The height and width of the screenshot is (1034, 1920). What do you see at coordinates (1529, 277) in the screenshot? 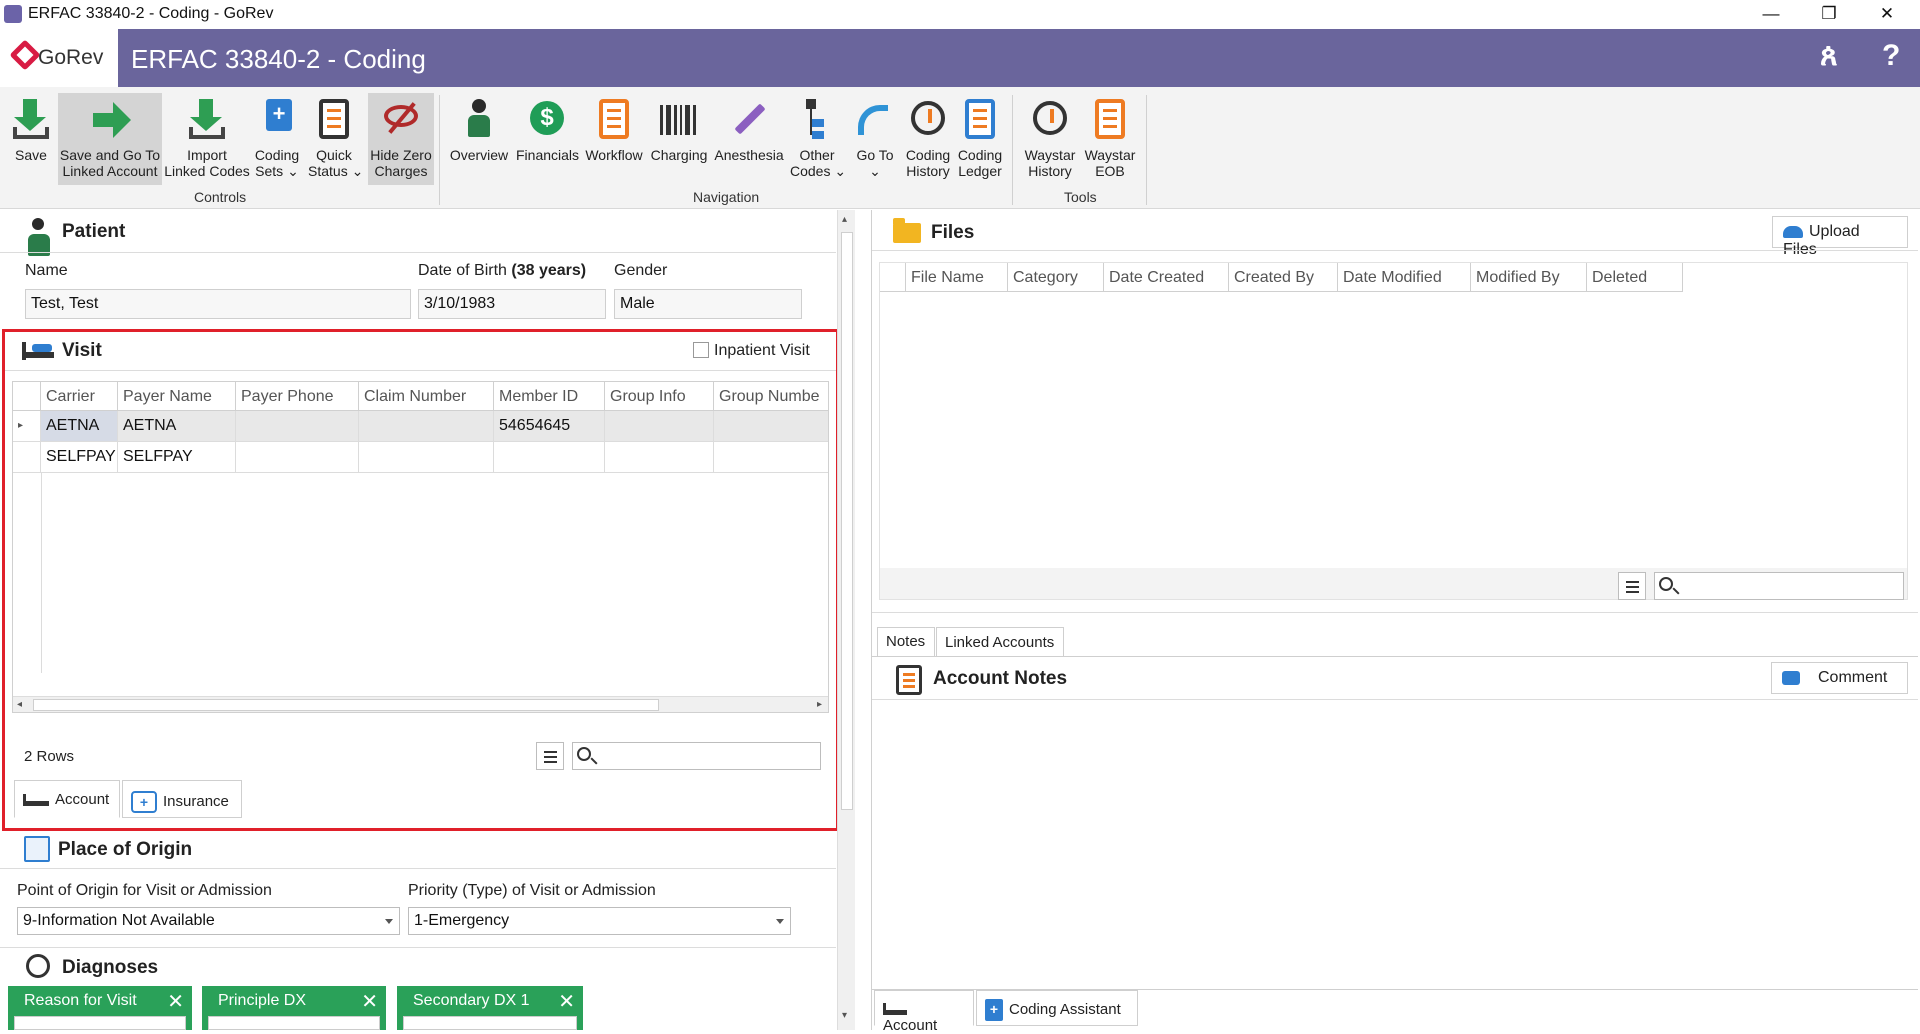
I see `column-header-modified-by: Modified By` at bounding box center [1529, 277].